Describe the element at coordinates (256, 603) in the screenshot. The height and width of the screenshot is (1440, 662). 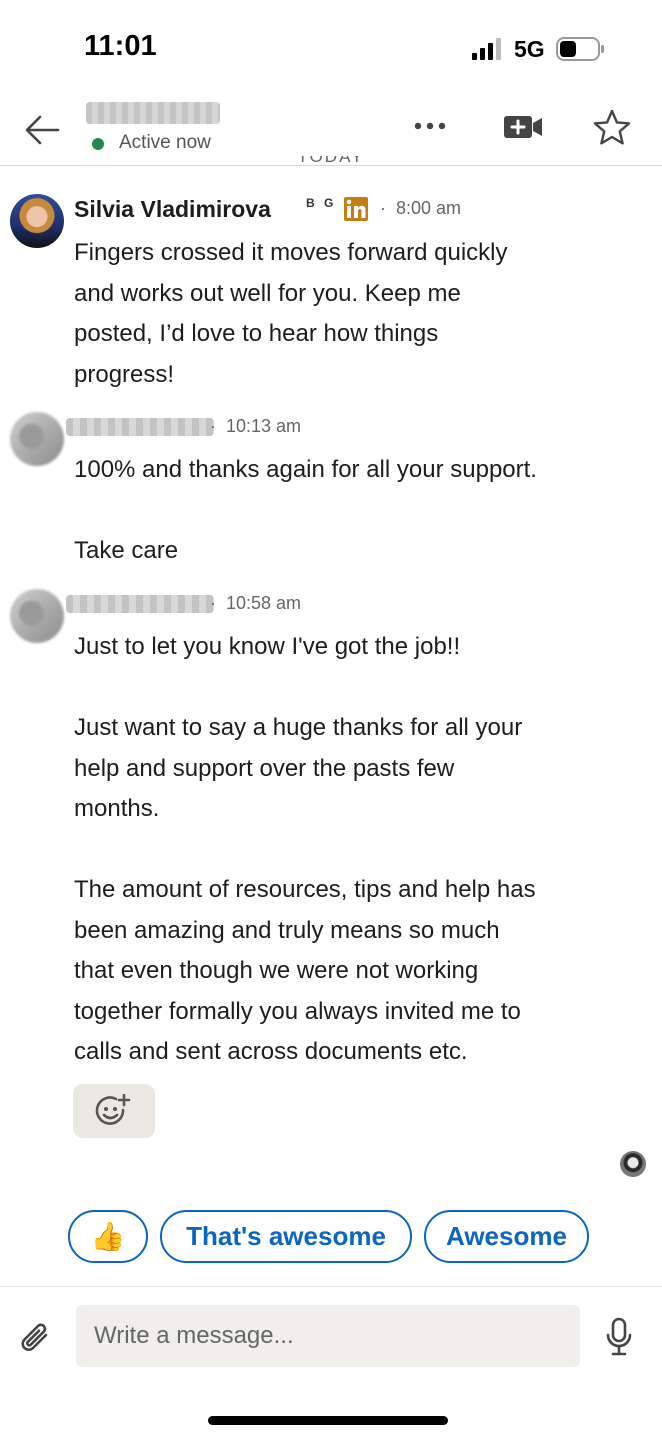
I see `message-timestamp: · 10:58 am` at that location.